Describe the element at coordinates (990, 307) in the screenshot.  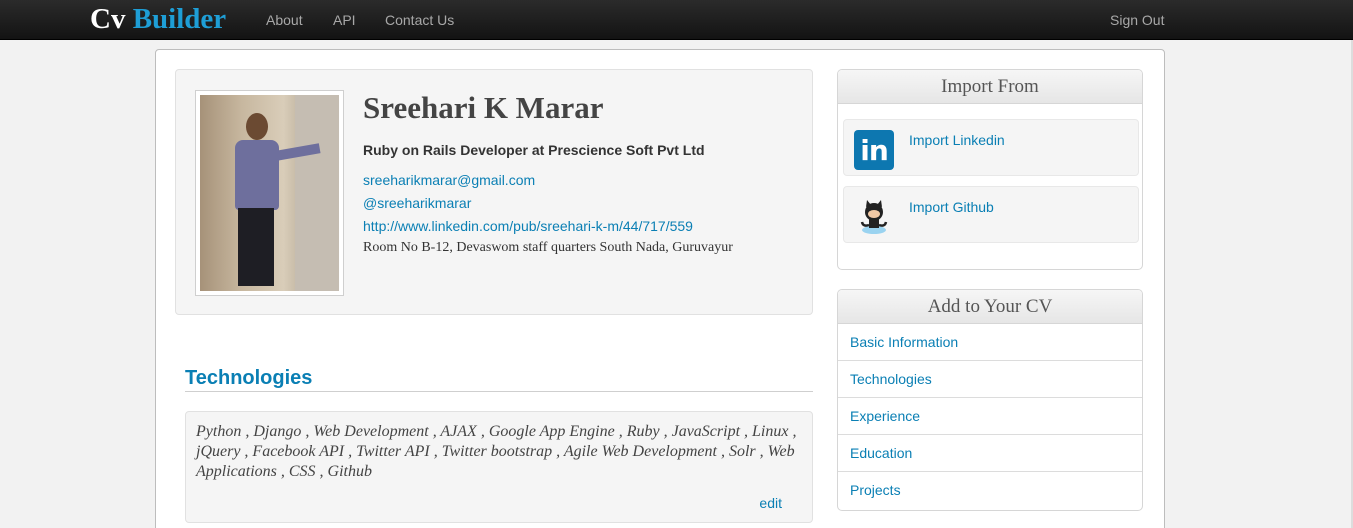
I see `add-to-cv-heading: Add to Your CV` at that location.